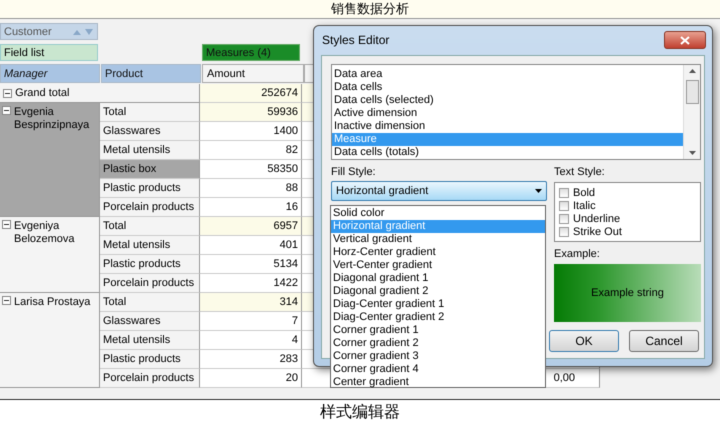 The width and height of the screenshot is (720, 422). Describe the element at coordinates (538, 191) in the screenshot. I see `caret-icon` at that location.